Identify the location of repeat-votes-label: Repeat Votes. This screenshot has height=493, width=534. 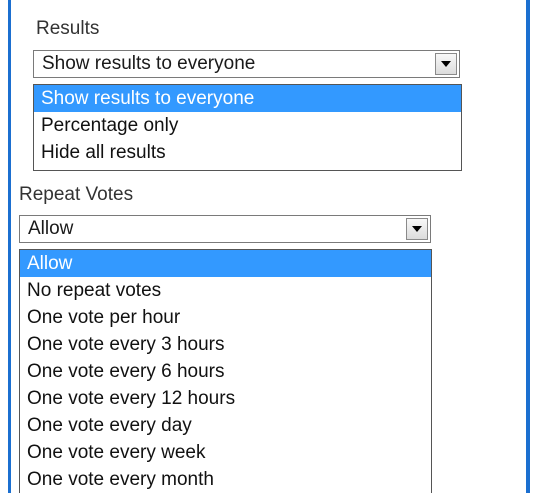
(76, 194).